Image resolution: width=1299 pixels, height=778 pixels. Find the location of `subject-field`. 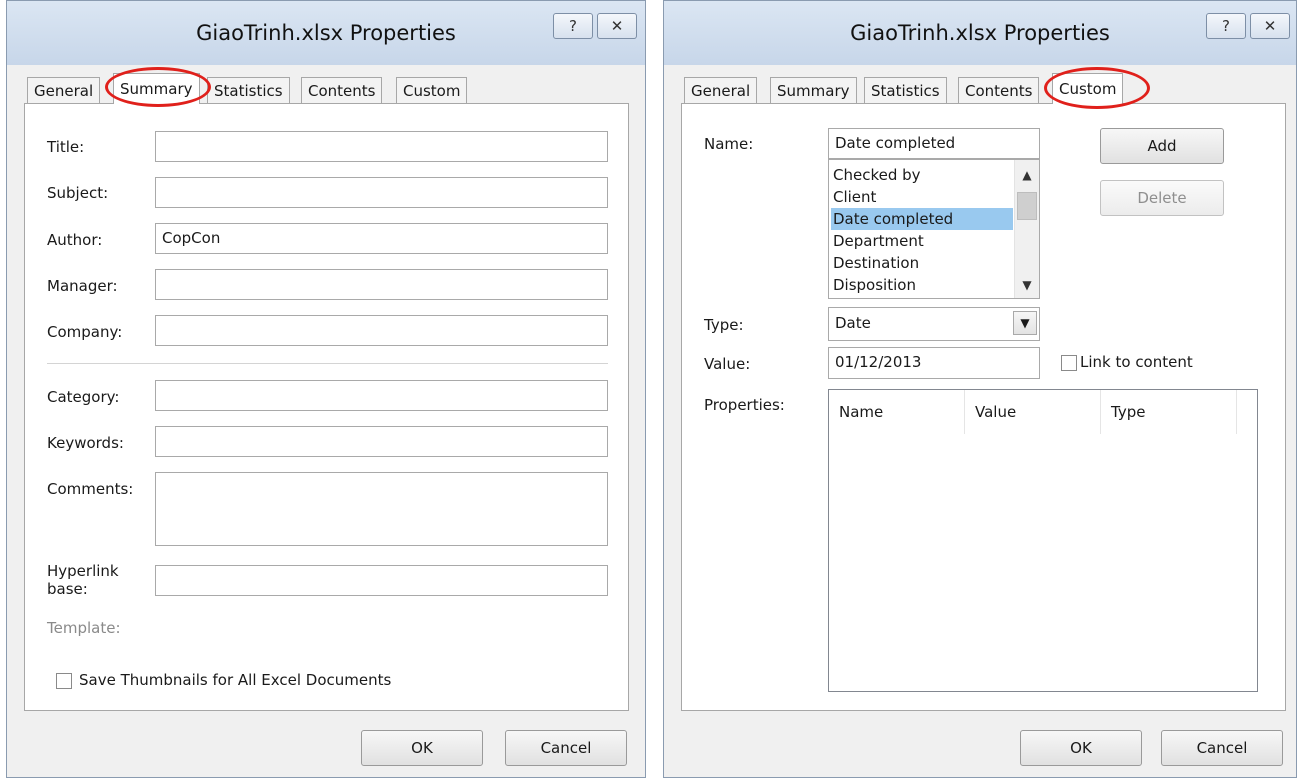

subject-field is located at coordinates (381, 192).